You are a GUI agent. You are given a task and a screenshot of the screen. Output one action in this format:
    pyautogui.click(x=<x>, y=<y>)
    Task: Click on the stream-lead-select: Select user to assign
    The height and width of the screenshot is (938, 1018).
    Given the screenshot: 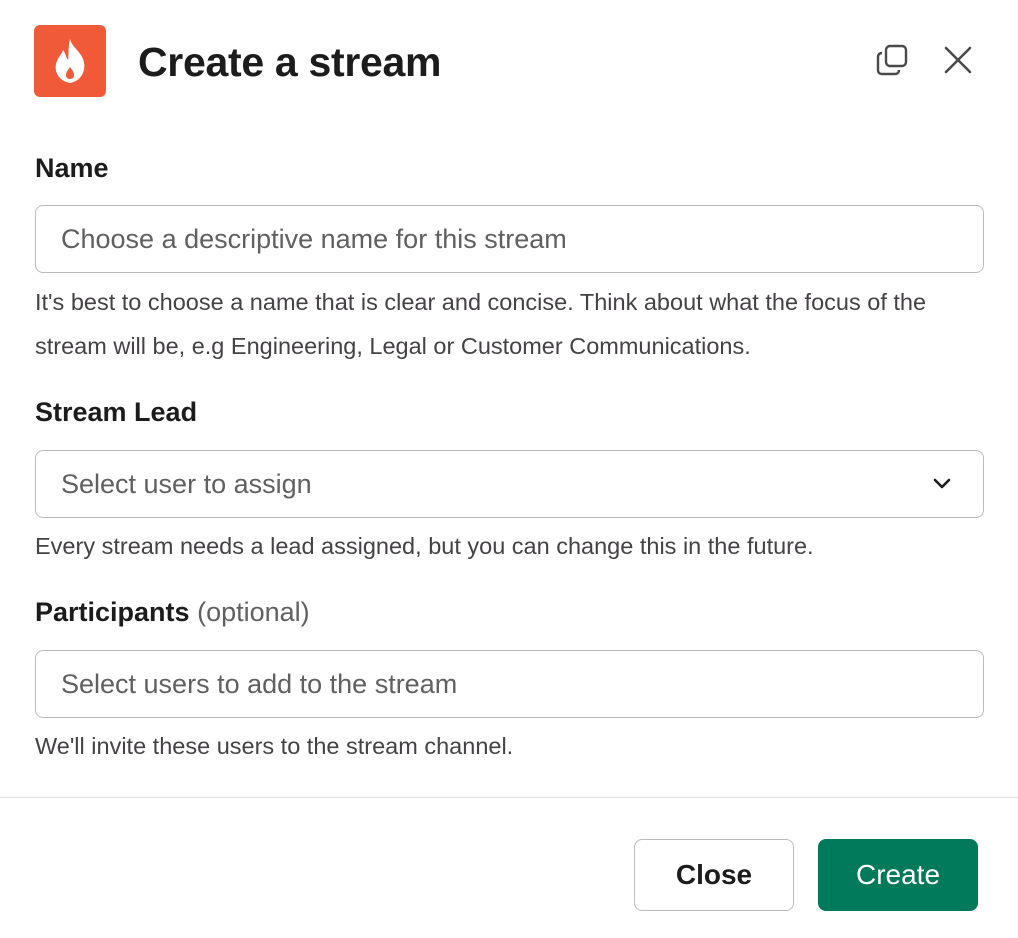 What is the action you would take?
    pyautogui.click(x=509, y=484)
    